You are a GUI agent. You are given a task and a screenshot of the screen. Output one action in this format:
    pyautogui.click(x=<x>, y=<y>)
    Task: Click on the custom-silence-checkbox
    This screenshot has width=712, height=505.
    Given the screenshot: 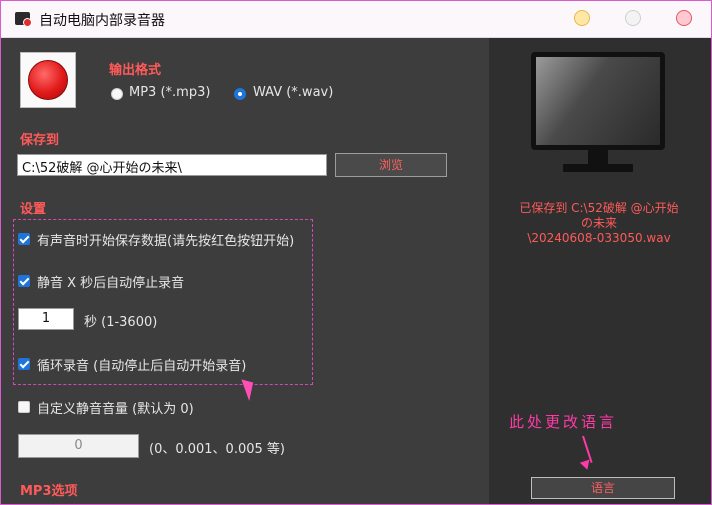 What is the action you would take?
    pyautogui.click(x=24, y=407)
    